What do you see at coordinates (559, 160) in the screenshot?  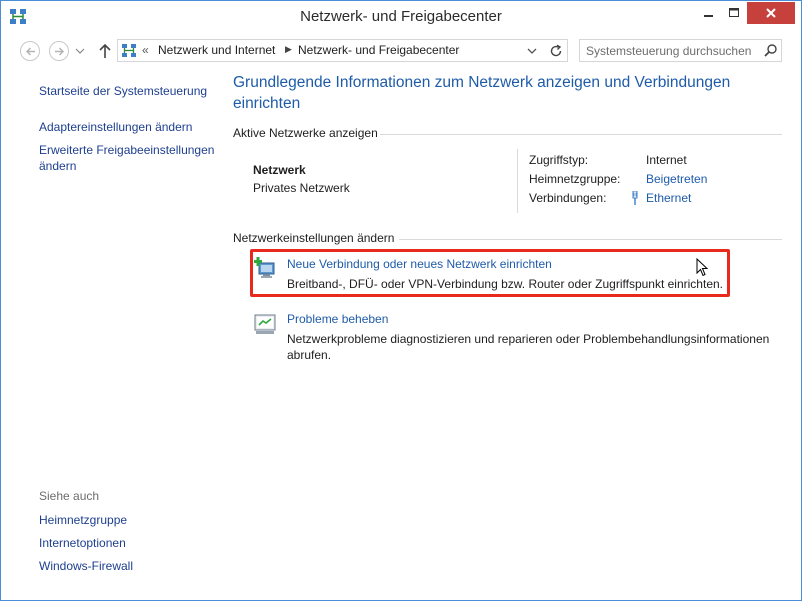 I see `access-type-label: Zugriffstyp:` at bounding box center [559, 160].